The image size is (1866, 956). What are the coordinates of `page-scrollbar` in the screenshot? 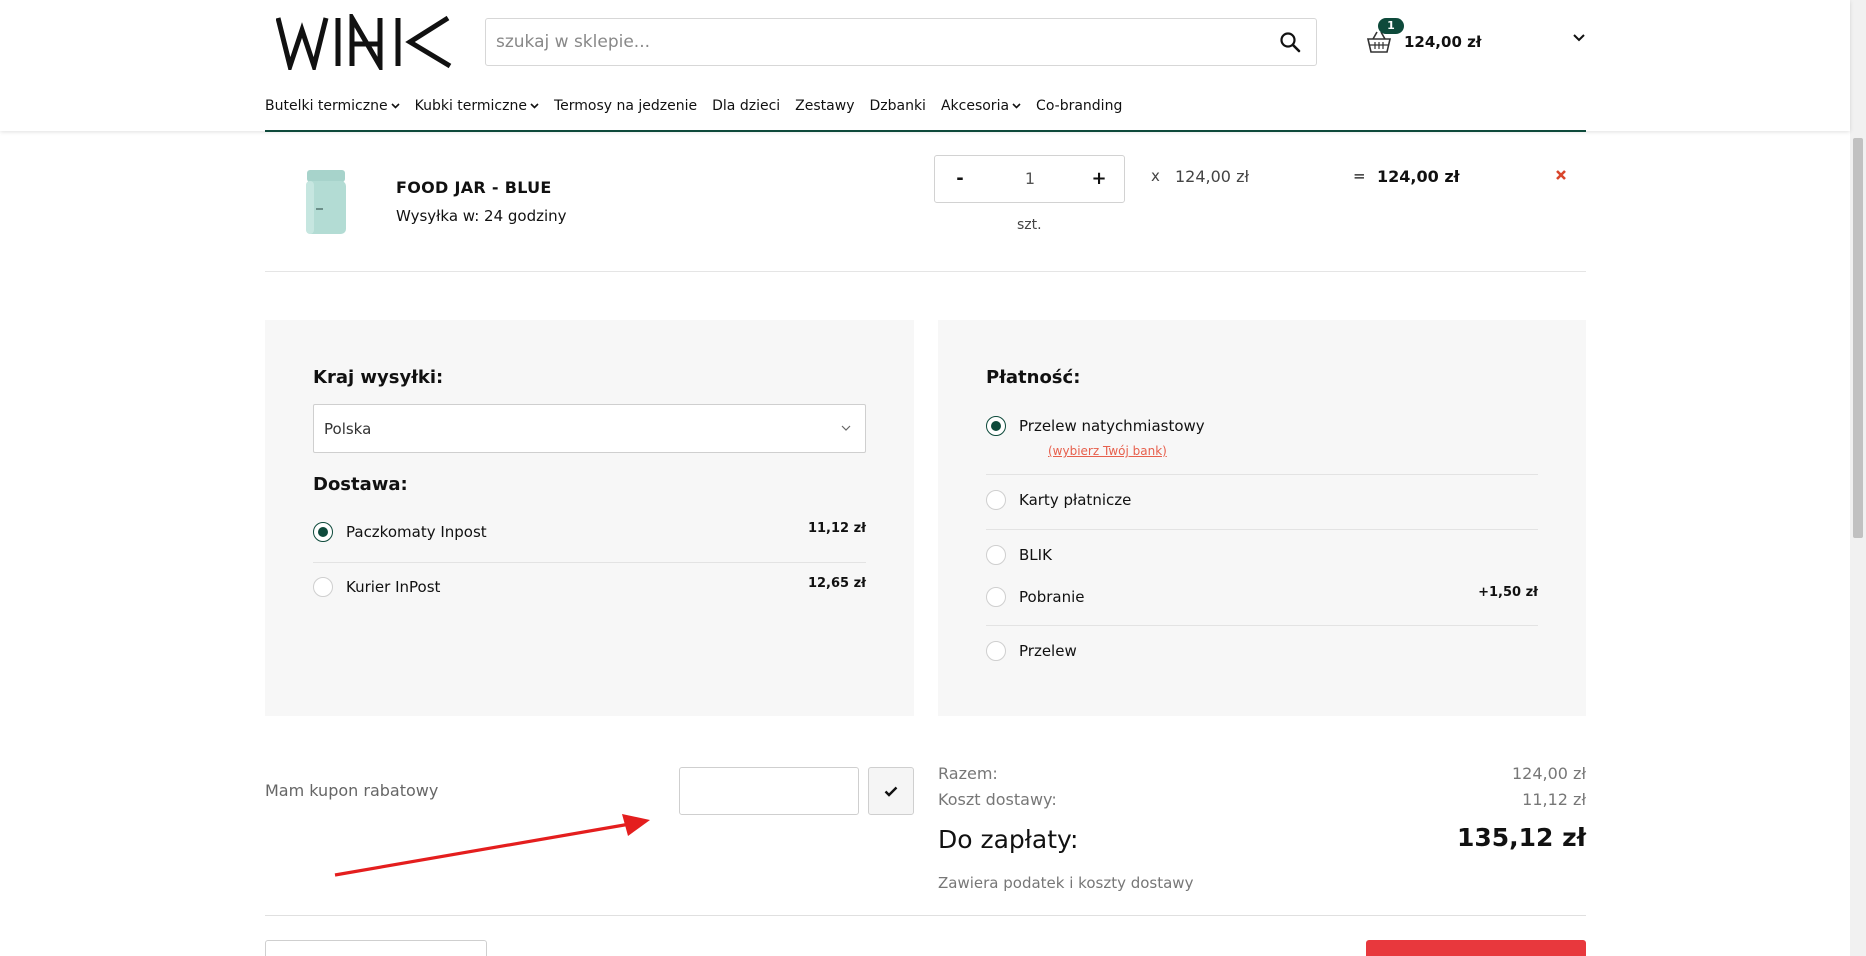 It's located at (1858, 478).